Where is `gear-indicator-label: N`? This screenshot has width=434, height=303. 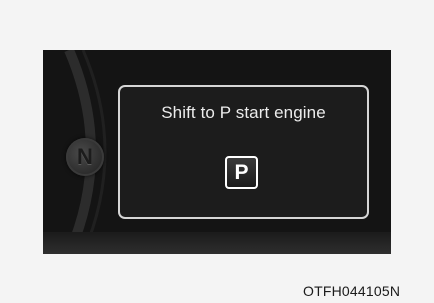
gear-indicator-label: N is located at coordinates (85, 156).